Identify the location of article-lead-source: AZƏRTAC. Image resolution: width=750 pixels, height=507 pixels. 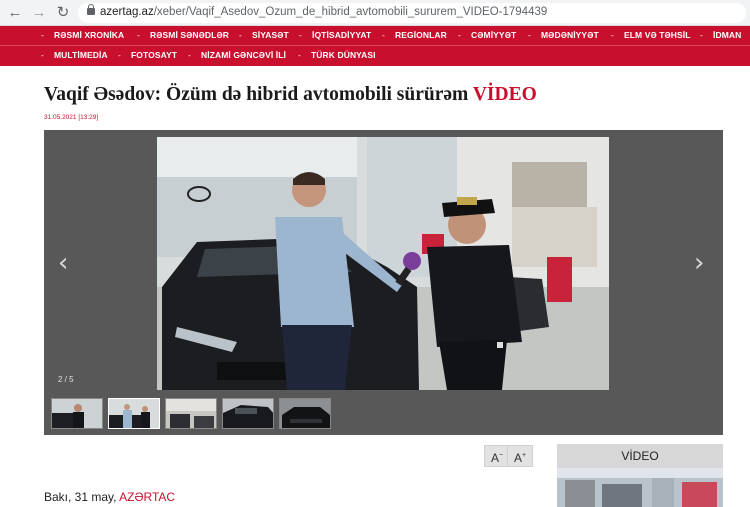
(147, 497).